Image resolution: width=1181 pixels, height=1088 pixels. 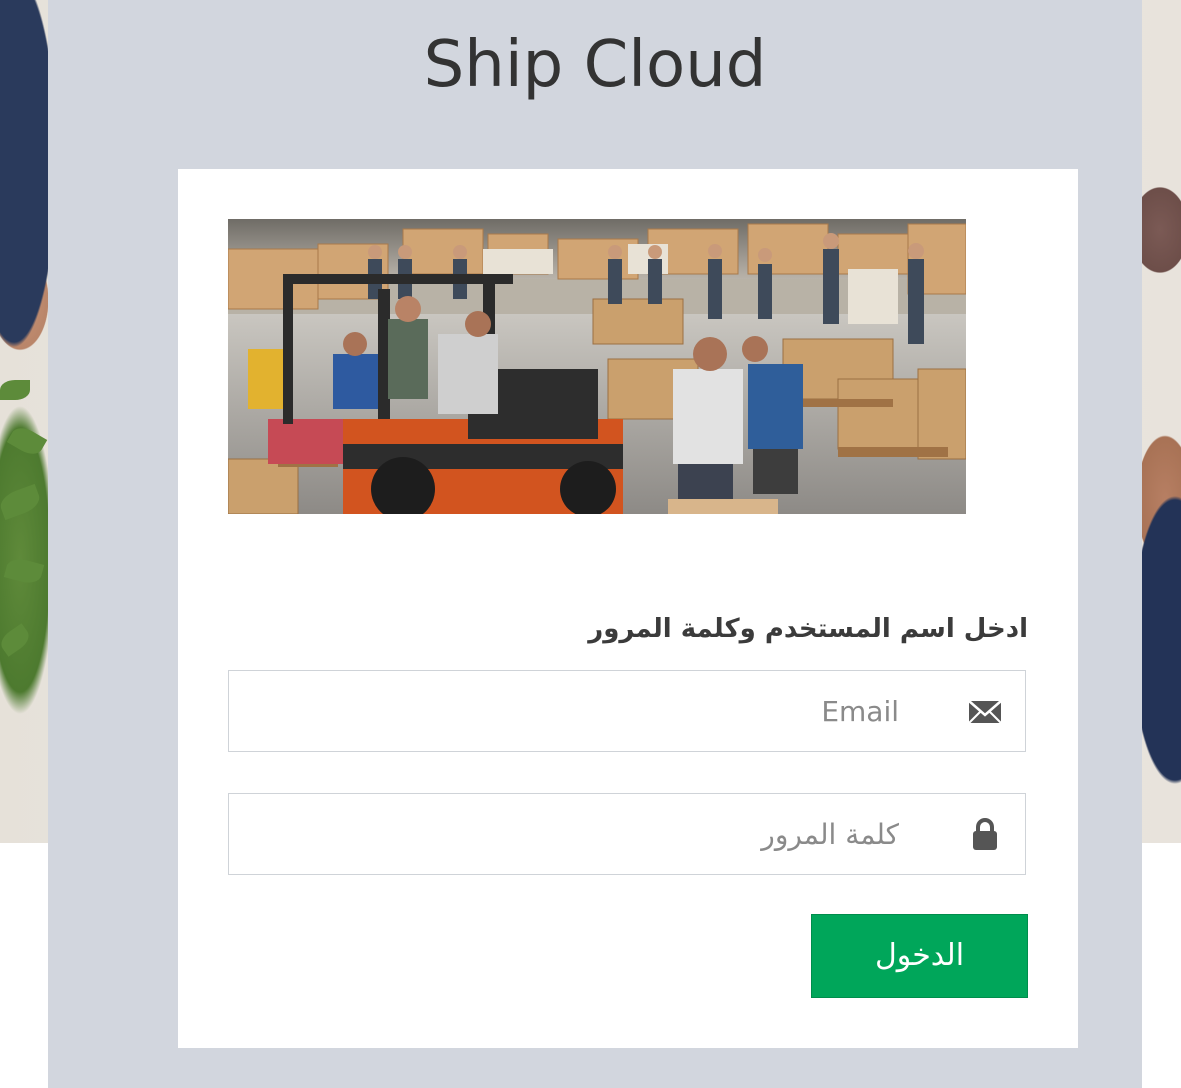 What do you see at coordinates (919, 956) in the screenshot?
I see `login-button: الدخول` at bounding box center [919, 956].